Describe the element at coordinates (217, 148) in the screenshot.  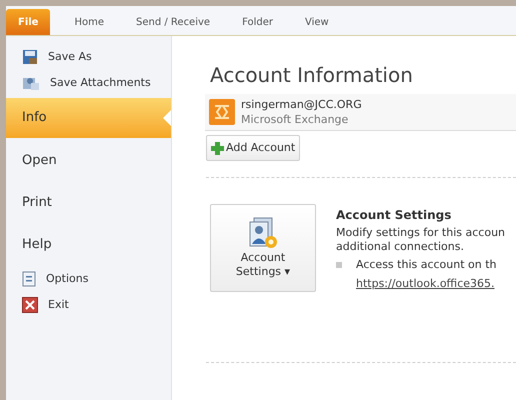
I see `plus-icon` at that location.